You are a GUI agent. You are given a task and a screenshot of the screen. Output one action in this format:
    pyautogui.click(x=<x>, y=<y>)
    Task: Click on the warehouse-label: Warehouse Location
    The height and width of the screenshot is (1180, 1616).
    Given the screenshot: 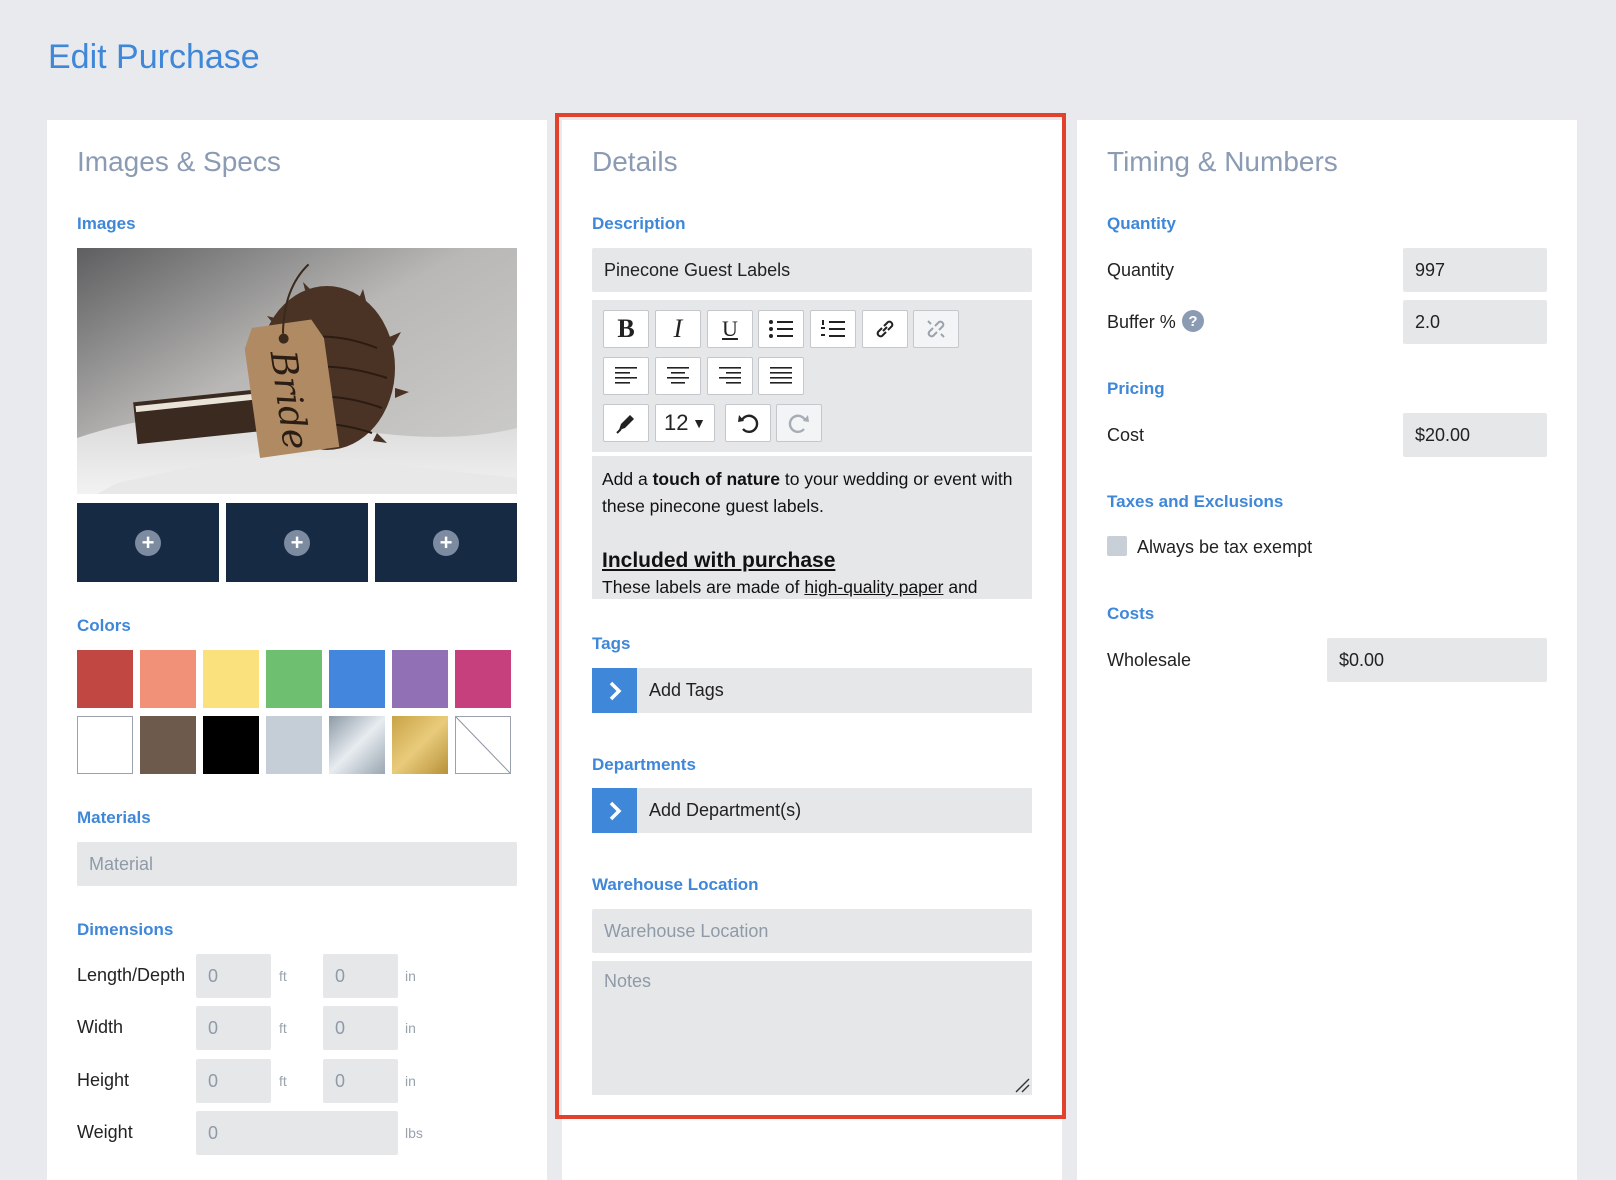 What is the action you would take?
    pyautogui.click(x=675, y=884)
    